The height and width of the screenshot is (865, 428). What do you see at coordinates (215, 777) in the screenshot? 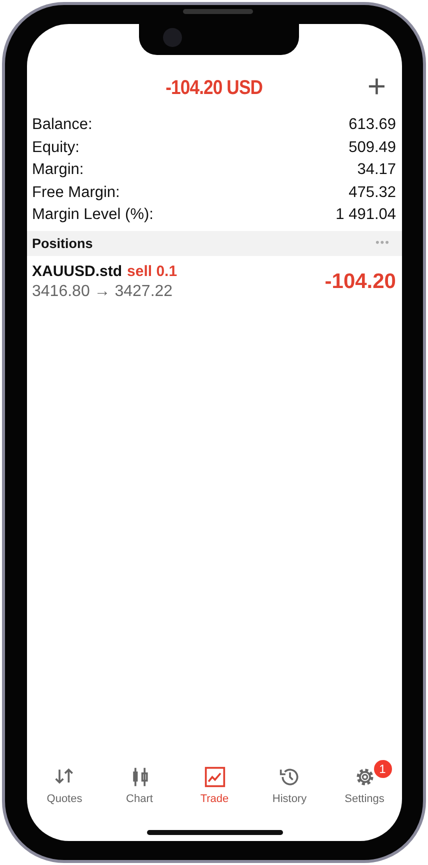
I see `line-chart-icon` at bounding box center [215, 777].